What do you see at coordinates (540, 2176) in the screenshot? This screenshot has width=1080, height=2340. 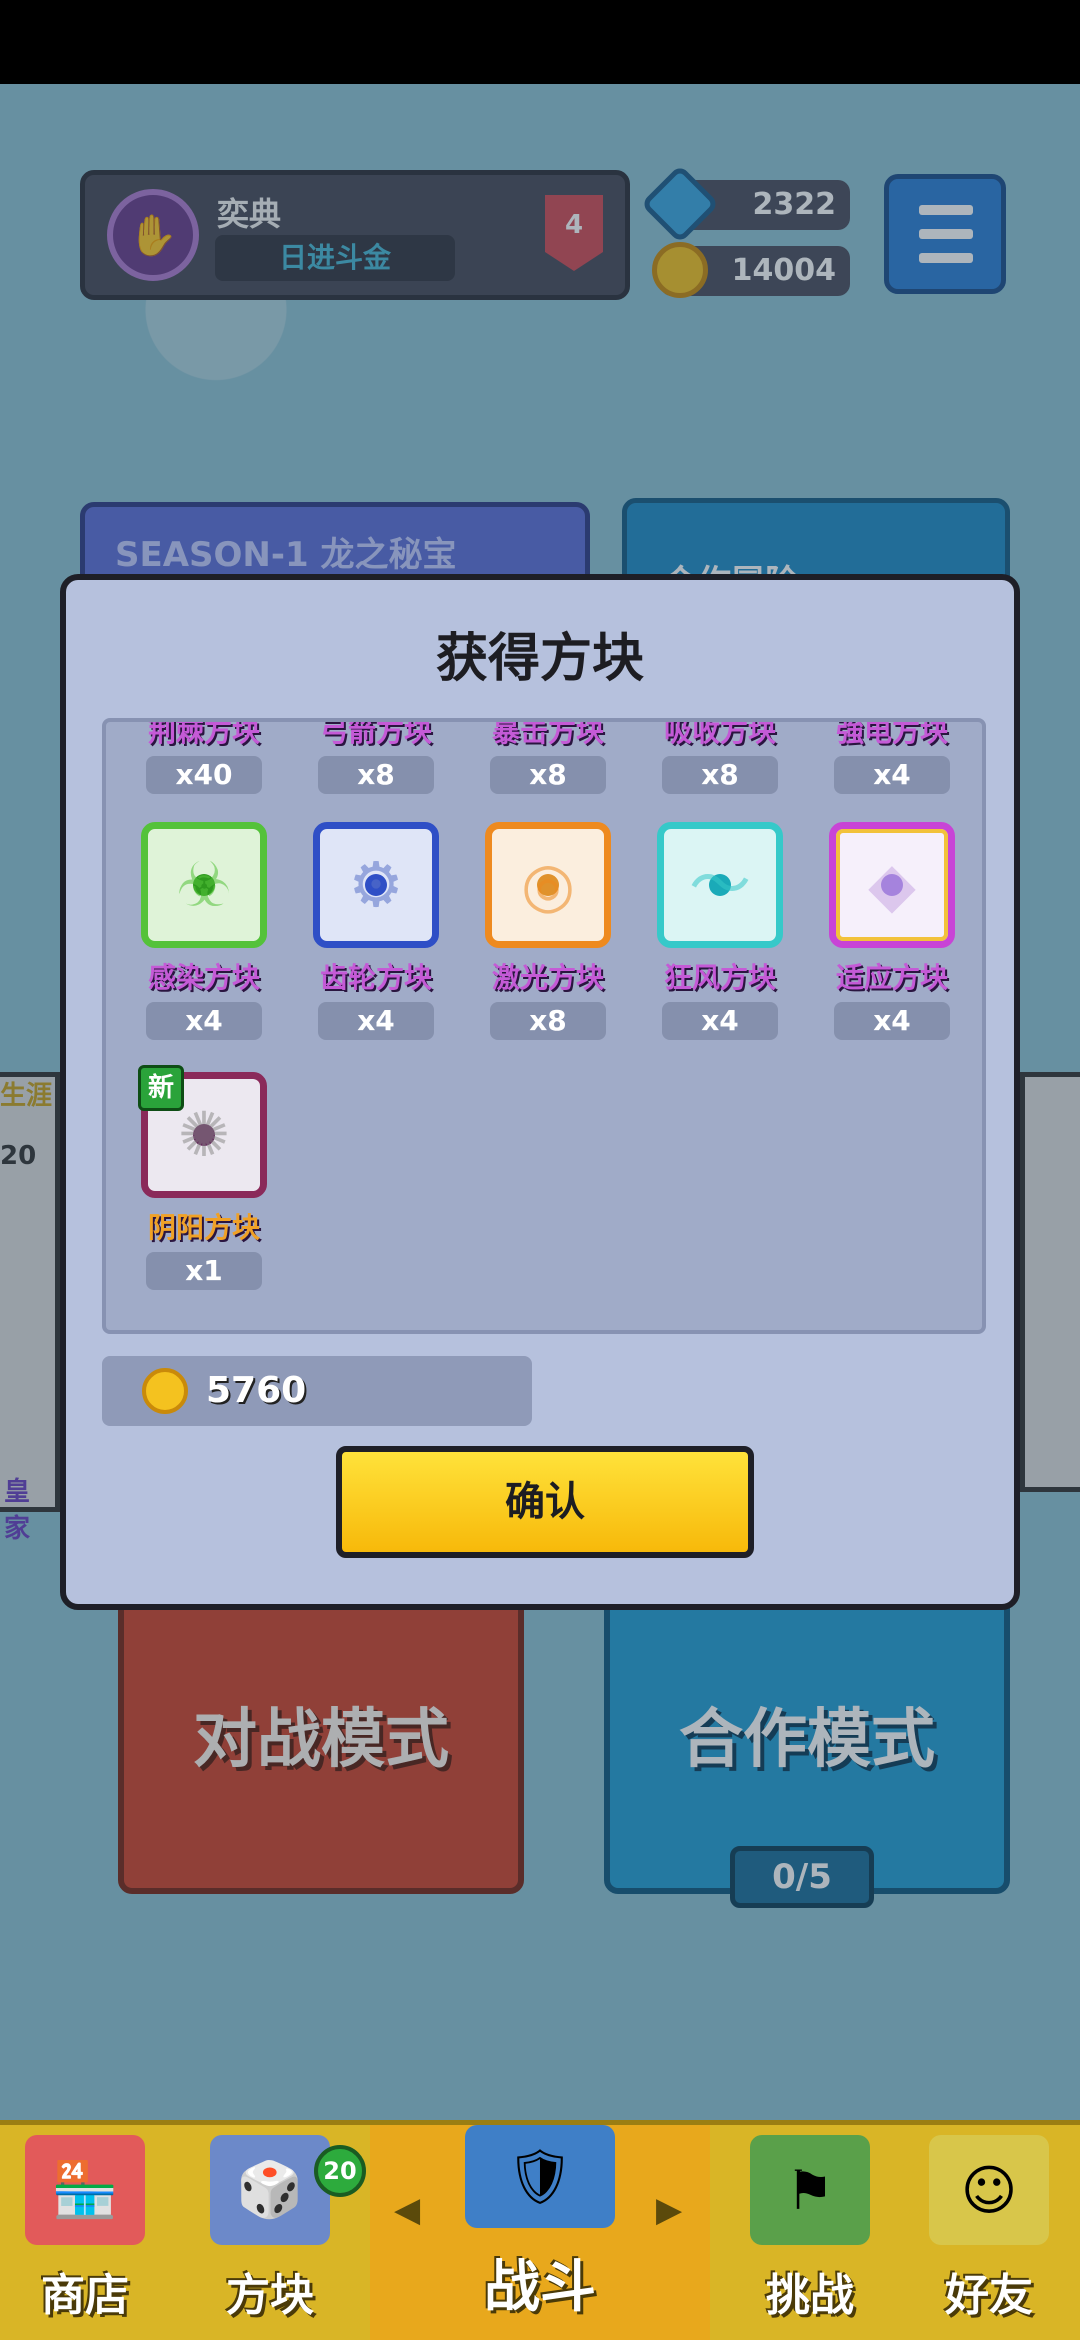 I see `battle-shield-icon: 🛡` at bounding box center [540, 2176].